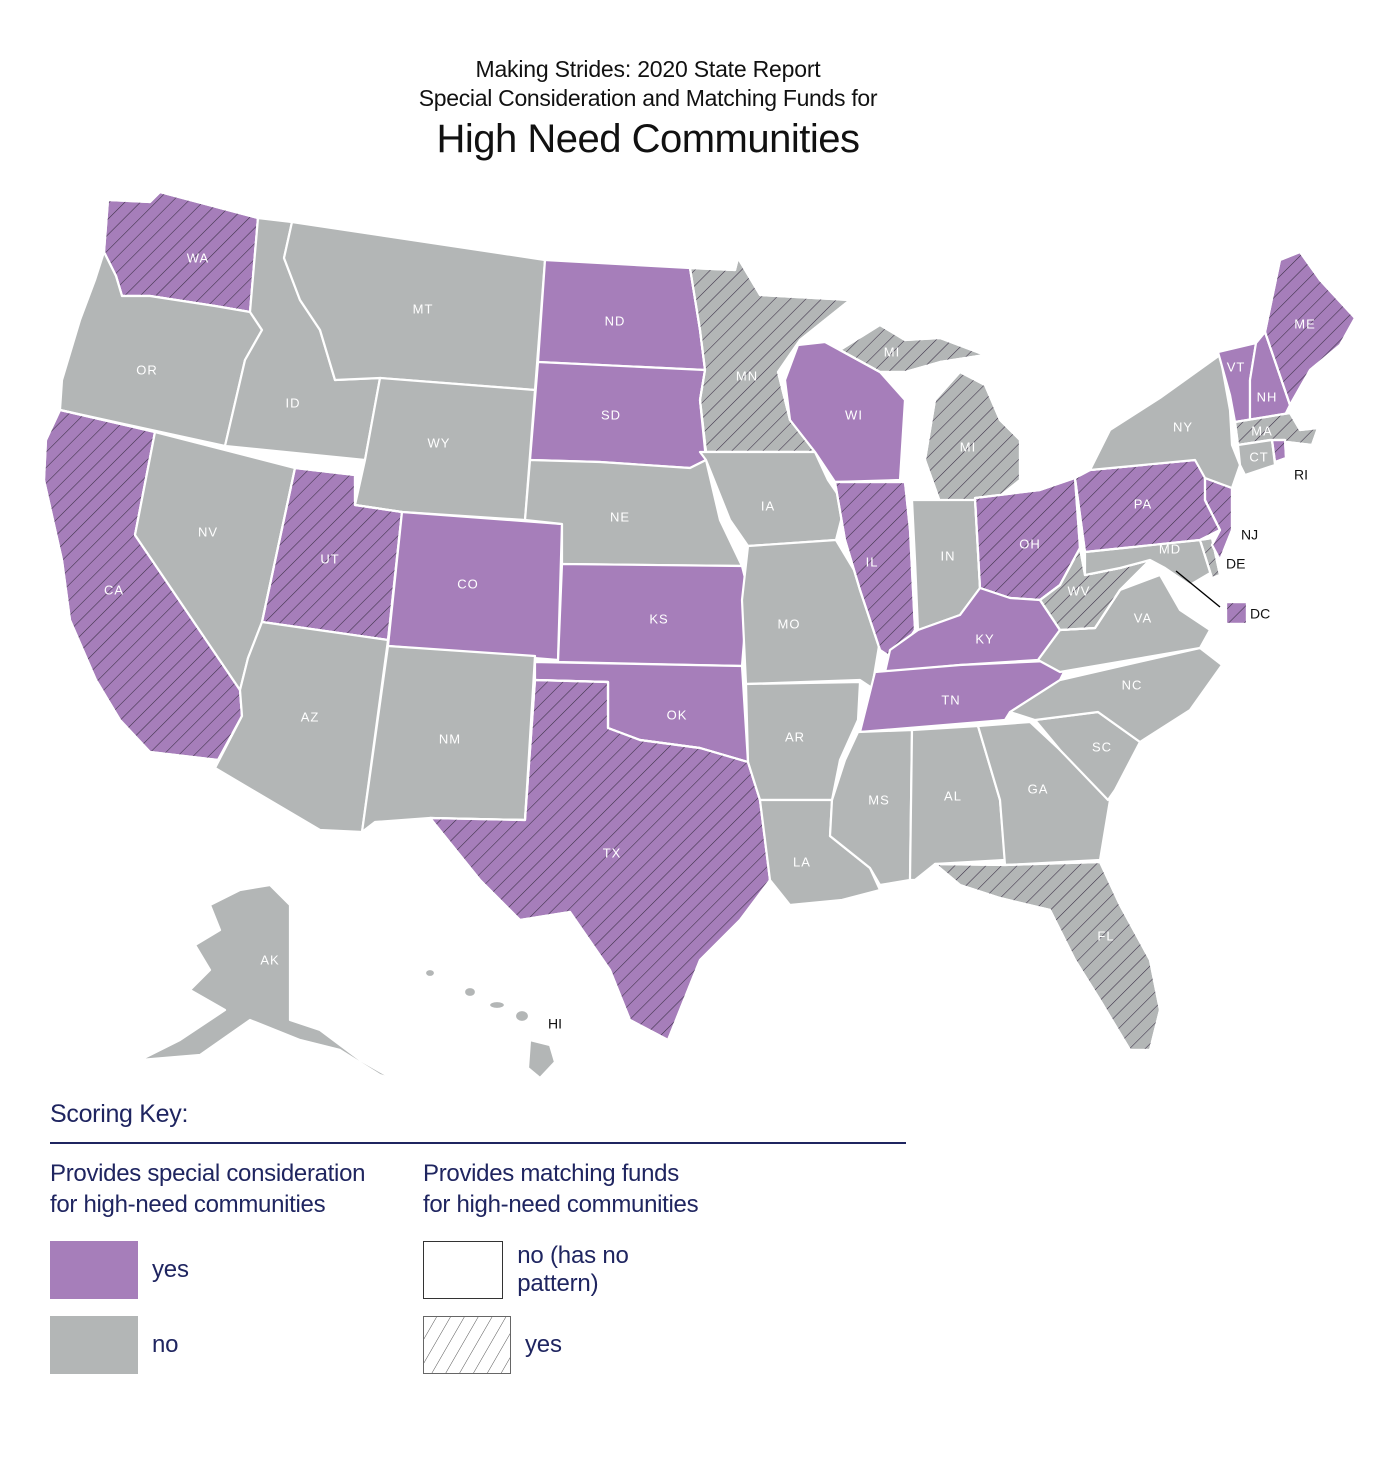 The height and width of the screenshot is (1463, 1388). Describe the element at coordinates (802, 861) in the screenshot. I see `label-la: LA` at that location.